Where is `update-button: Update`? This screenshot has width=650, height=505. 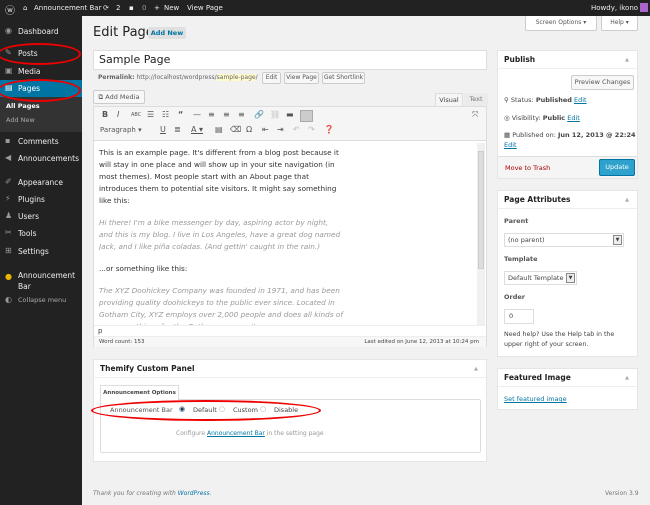 update-button: Update is located at coordinates (617, 167).